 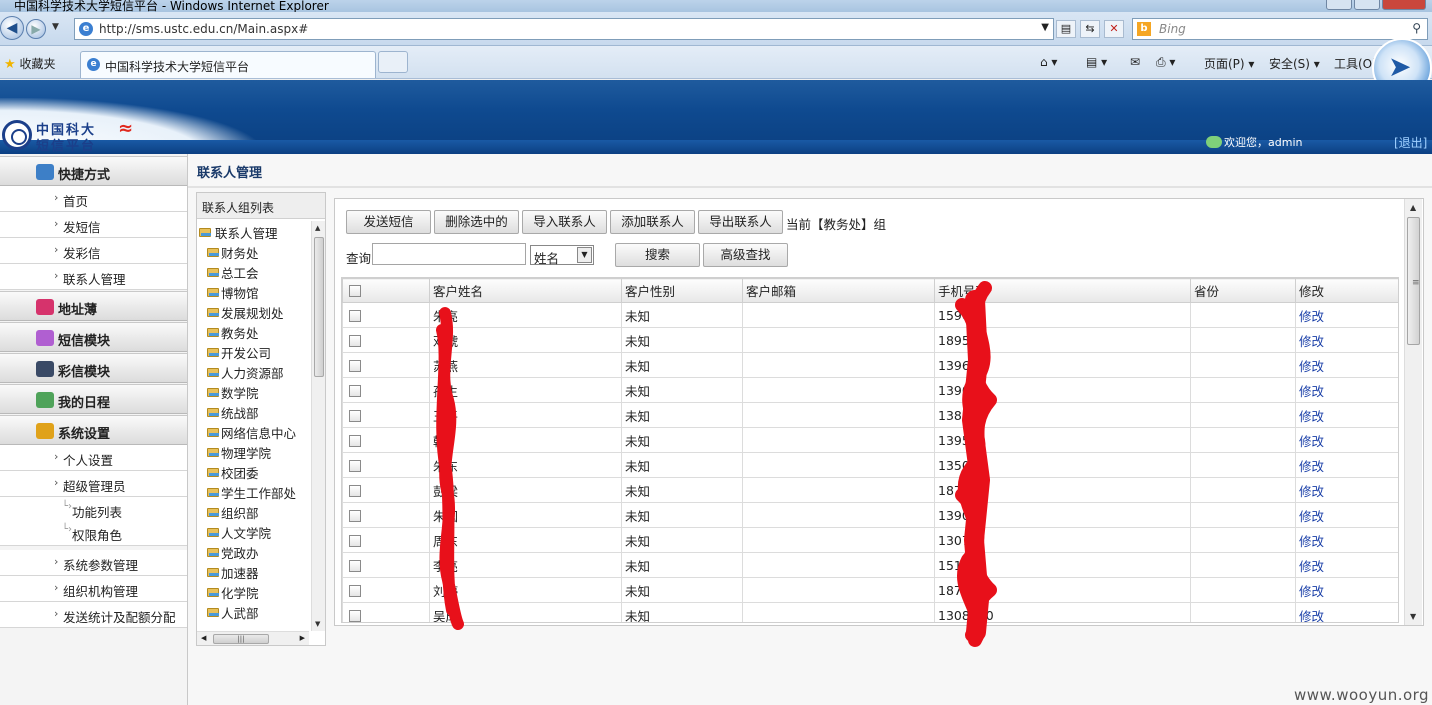 What do you see at coordinates (241, 639) in the screenshot?
I see `scroll-thumb: |||` at bounding box center [241, 639].